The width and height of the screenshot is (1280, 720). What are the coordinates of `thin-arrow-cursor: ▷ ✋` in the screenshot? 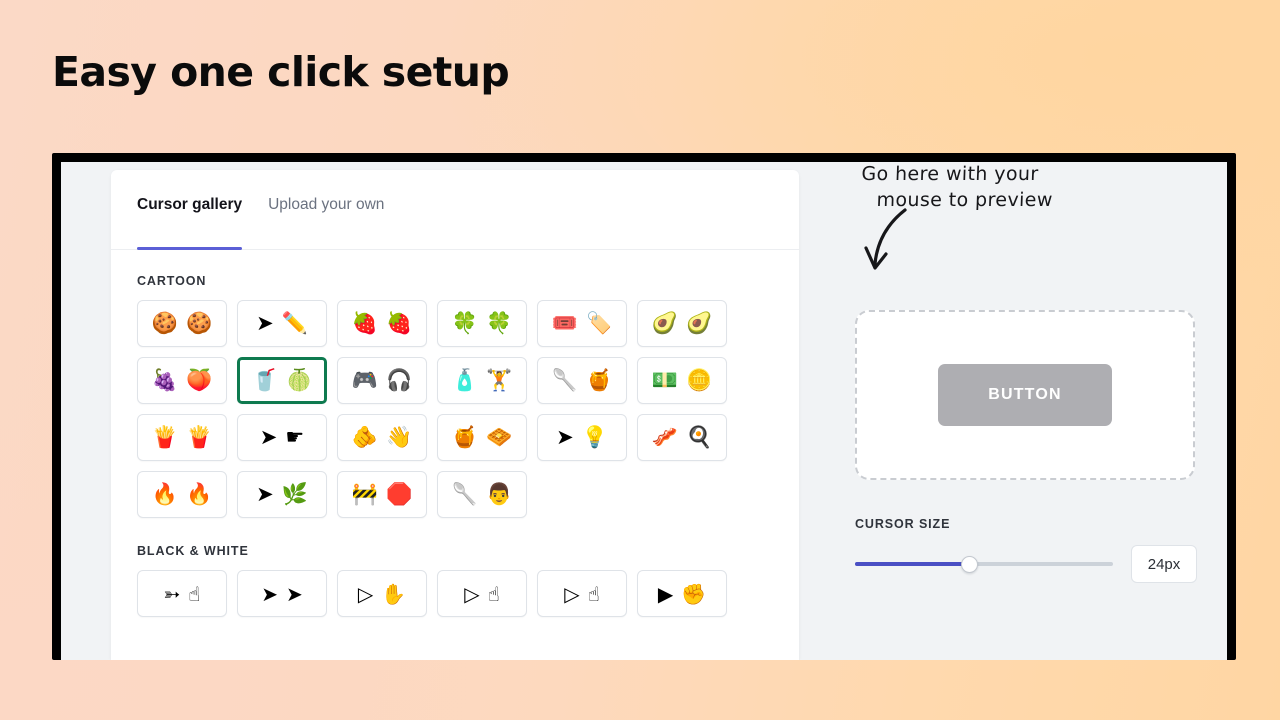 It's located at (382, 593).